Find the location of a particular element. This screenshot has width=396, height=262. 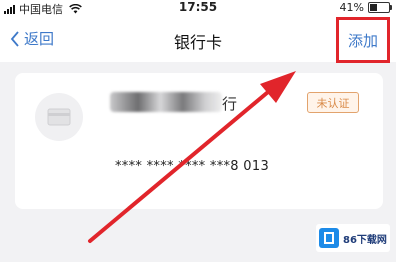

watermark: 86下载网 is located at coordinates (353, 238).